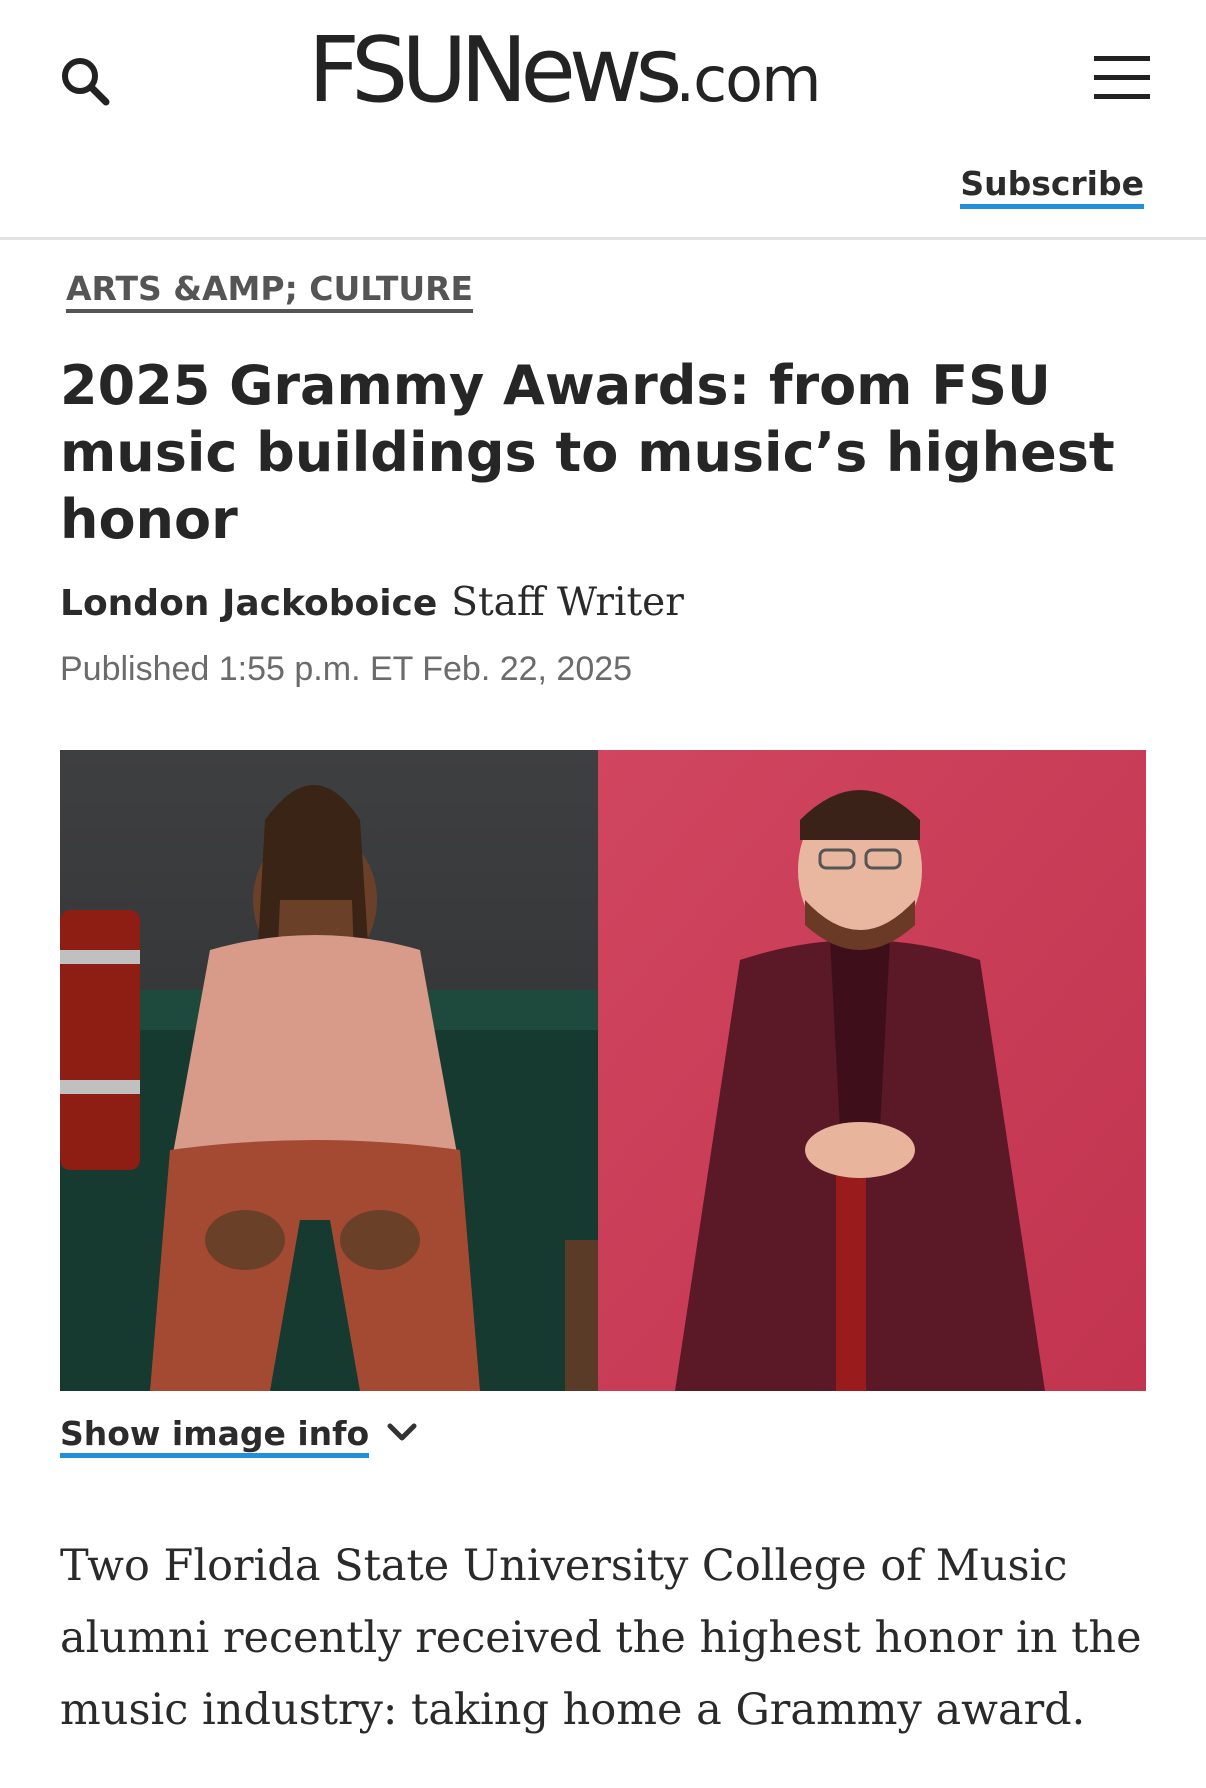 The width and height of the screenshot is (1206, 1788). I want to click on chevron-down-icon, so click(402, 1432).